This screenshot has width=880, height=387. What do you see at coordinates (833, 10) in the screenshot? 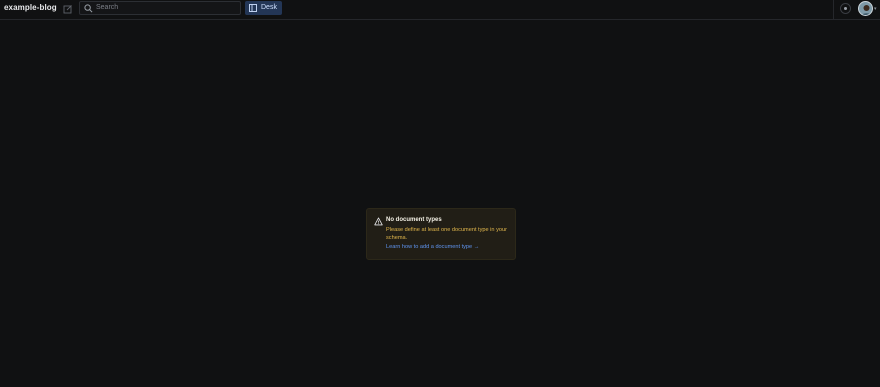
I see `header-divider` at bounding box center [833, 10].